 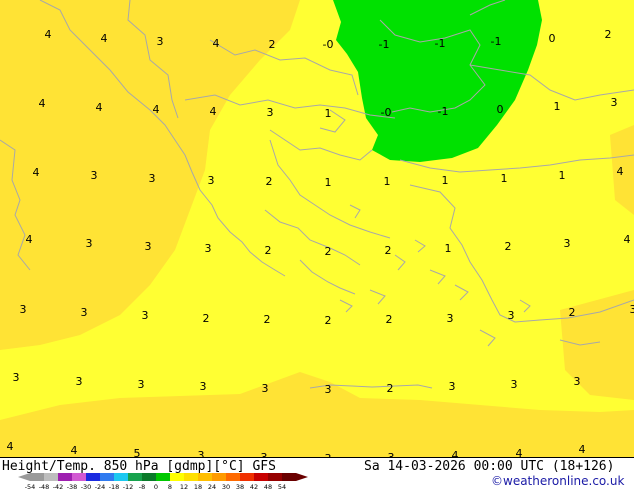 I want to click on legend-tick-label: -18, so click(x=114, y=486).